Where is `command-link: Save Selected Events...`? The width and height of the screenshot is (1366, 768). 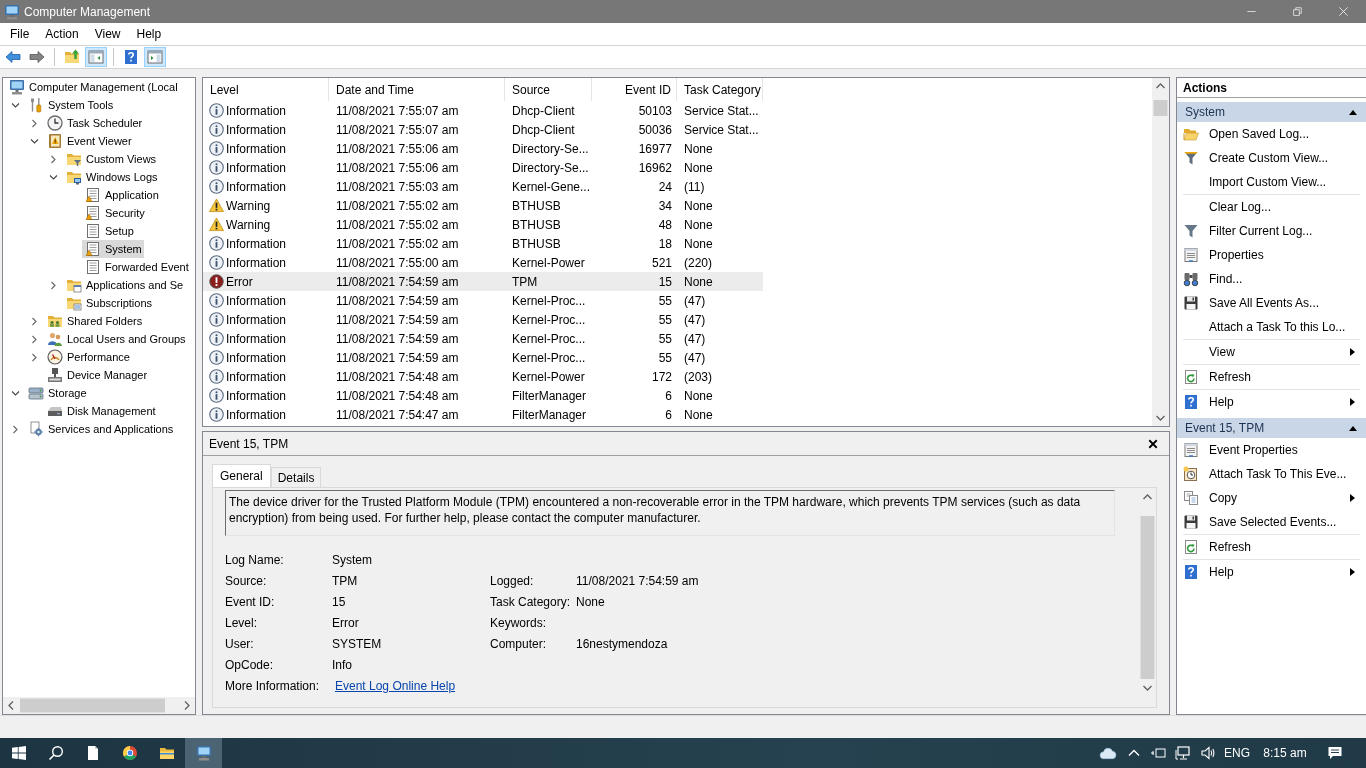 command-link: Save Selected Events... is located at coordinates (1271, 522).